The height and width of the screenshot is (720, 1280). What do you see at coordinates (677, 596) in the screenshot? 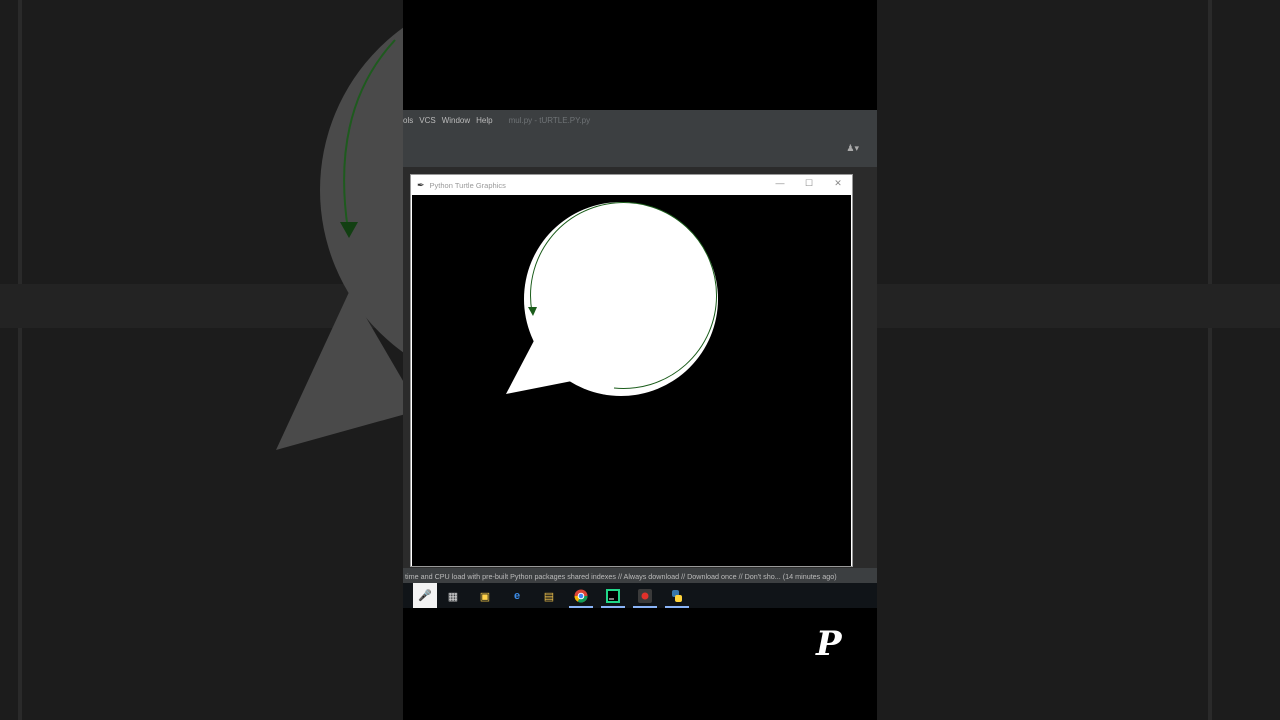
I see `python-icon` at bounding box center [677, 596].